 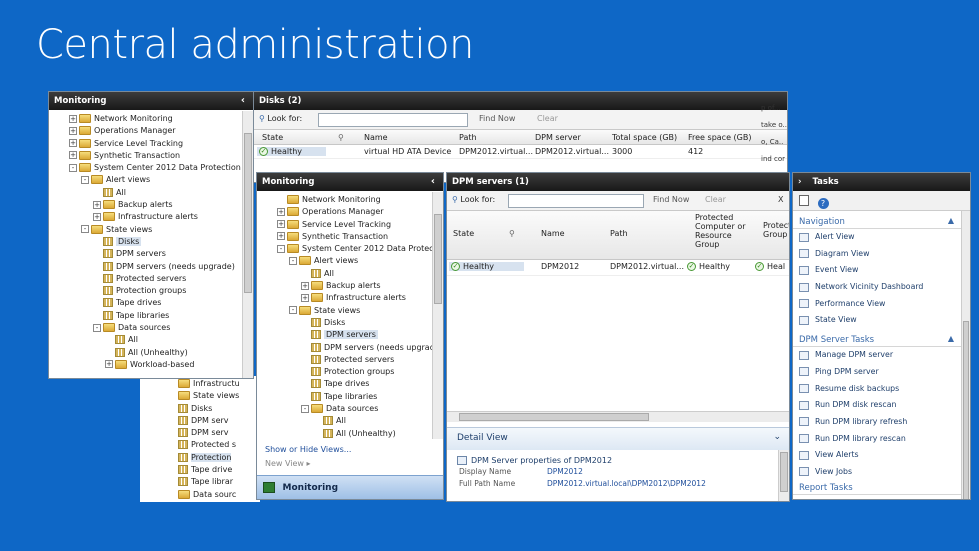 I want to click on tasks-scrollbar, so click(x=965, y=355).